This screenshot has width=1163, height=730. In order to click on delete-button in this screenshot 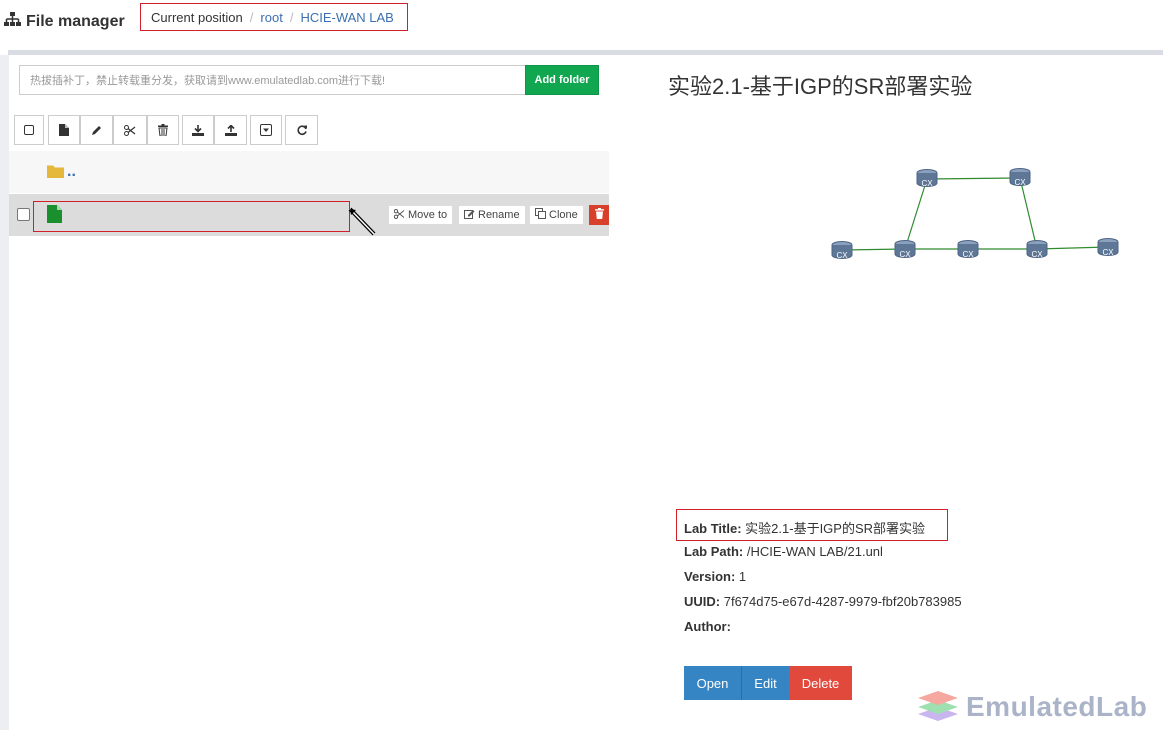, I will do `click(163, 130)`.